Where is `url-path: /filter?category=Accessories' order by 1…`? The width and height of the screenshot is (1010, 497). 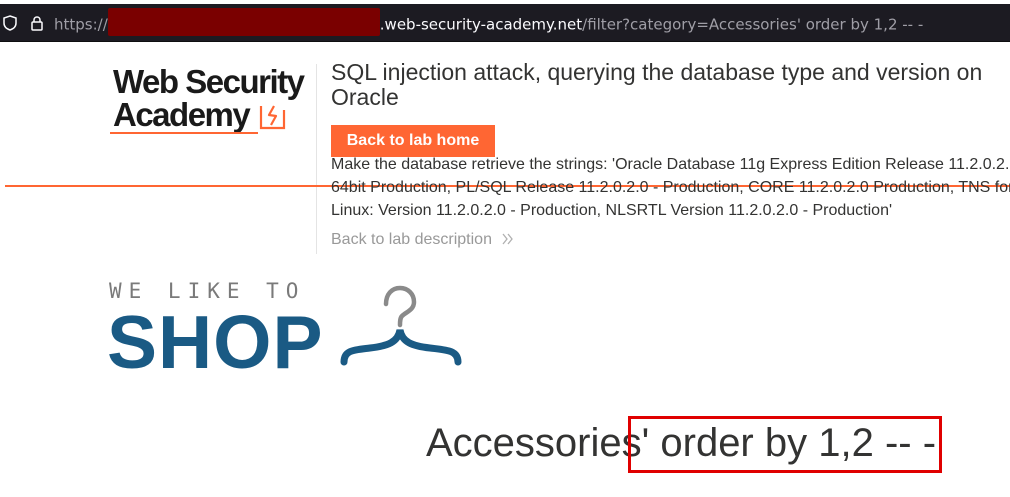 url-path: /filter?category=Accessories' order by 1… is located at coordinates (753, 24).